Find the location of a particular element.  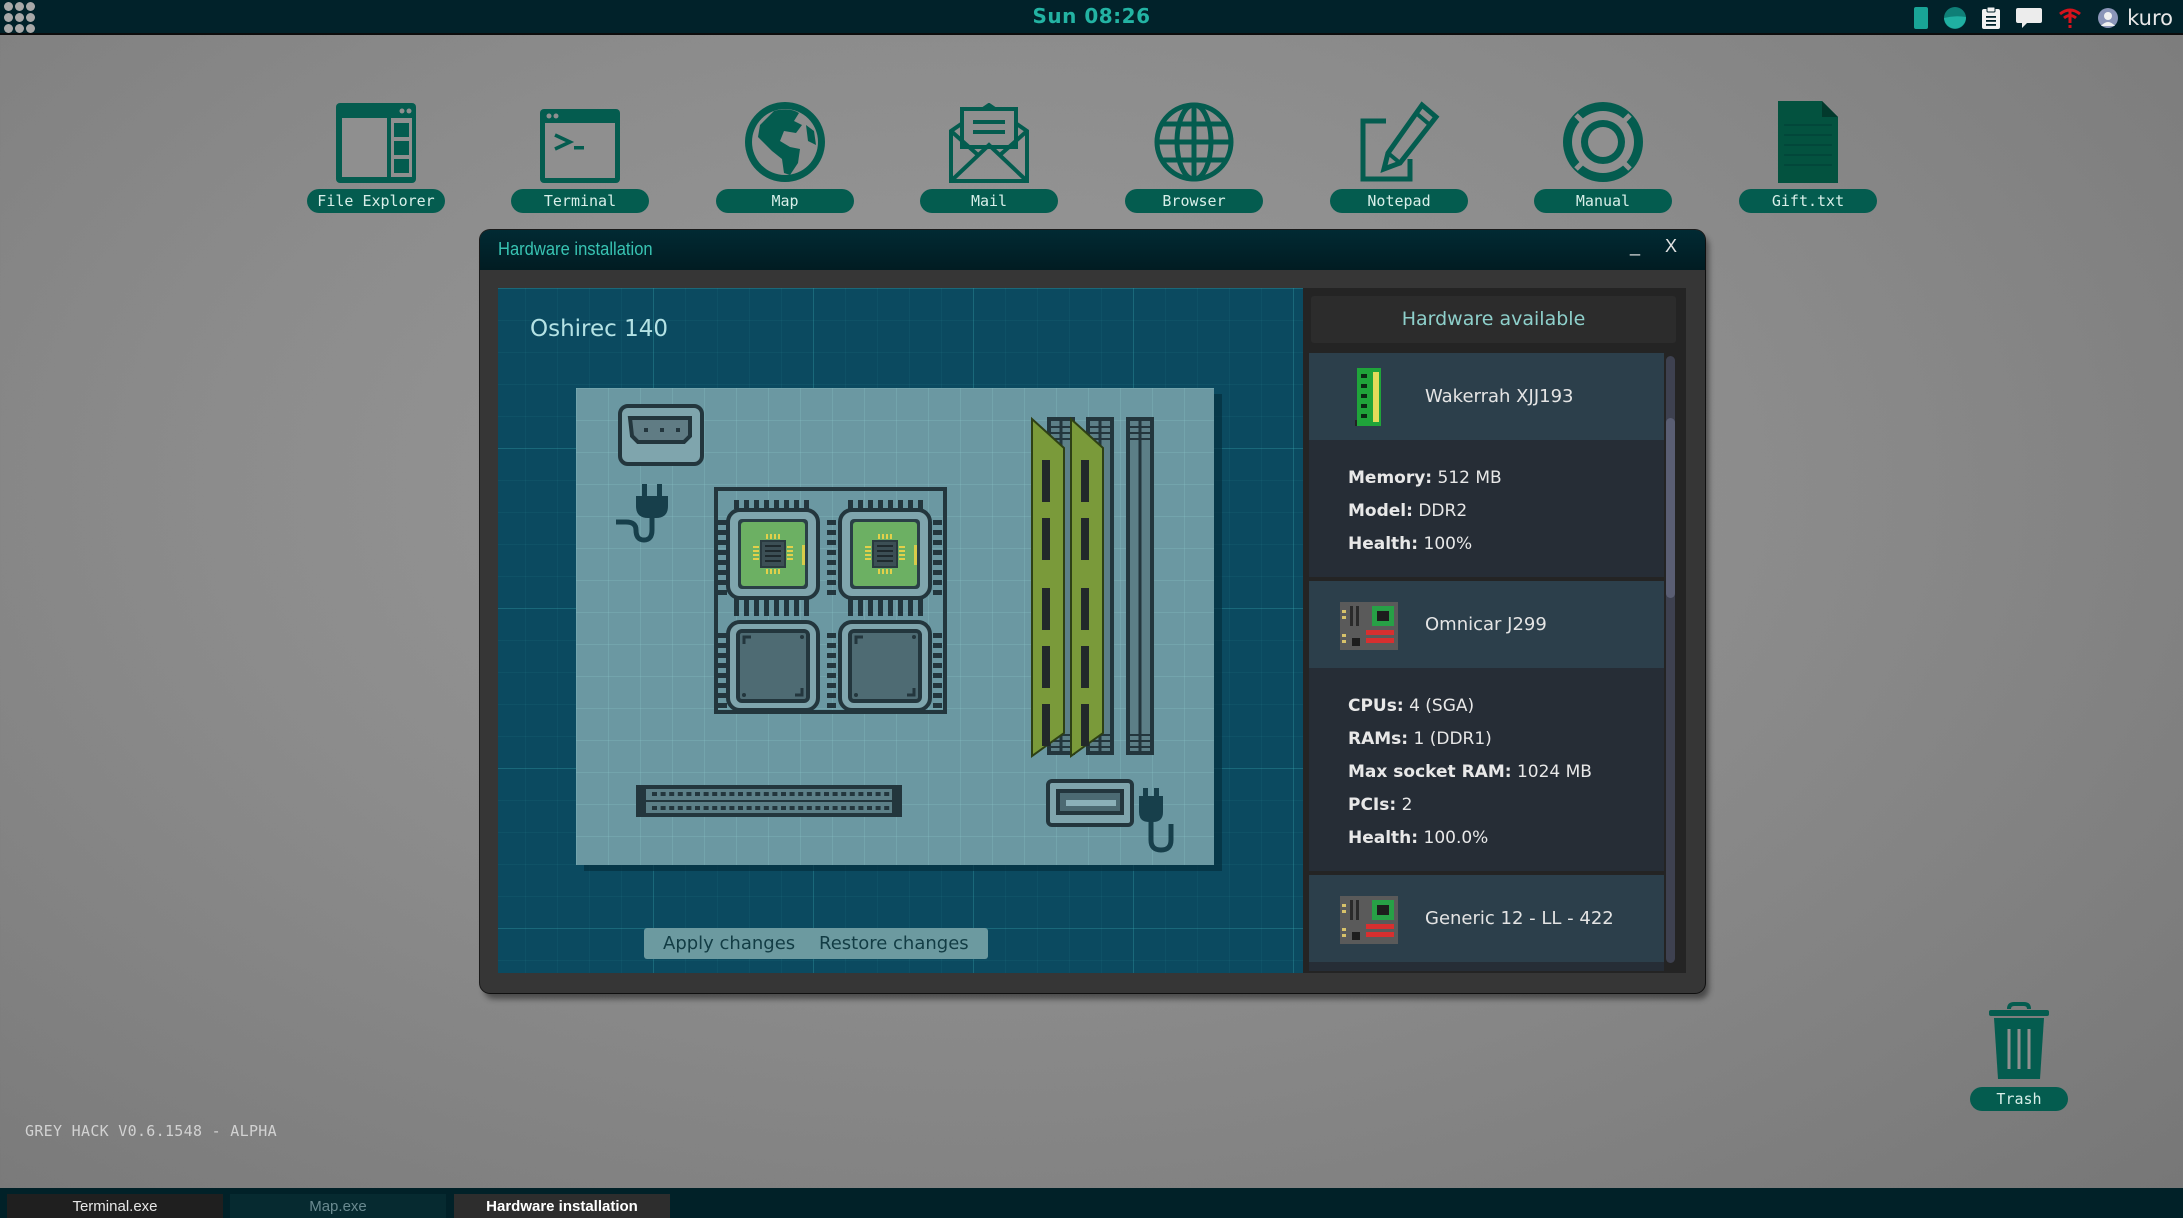

battery-icon is located at coordinates (1921, 18).